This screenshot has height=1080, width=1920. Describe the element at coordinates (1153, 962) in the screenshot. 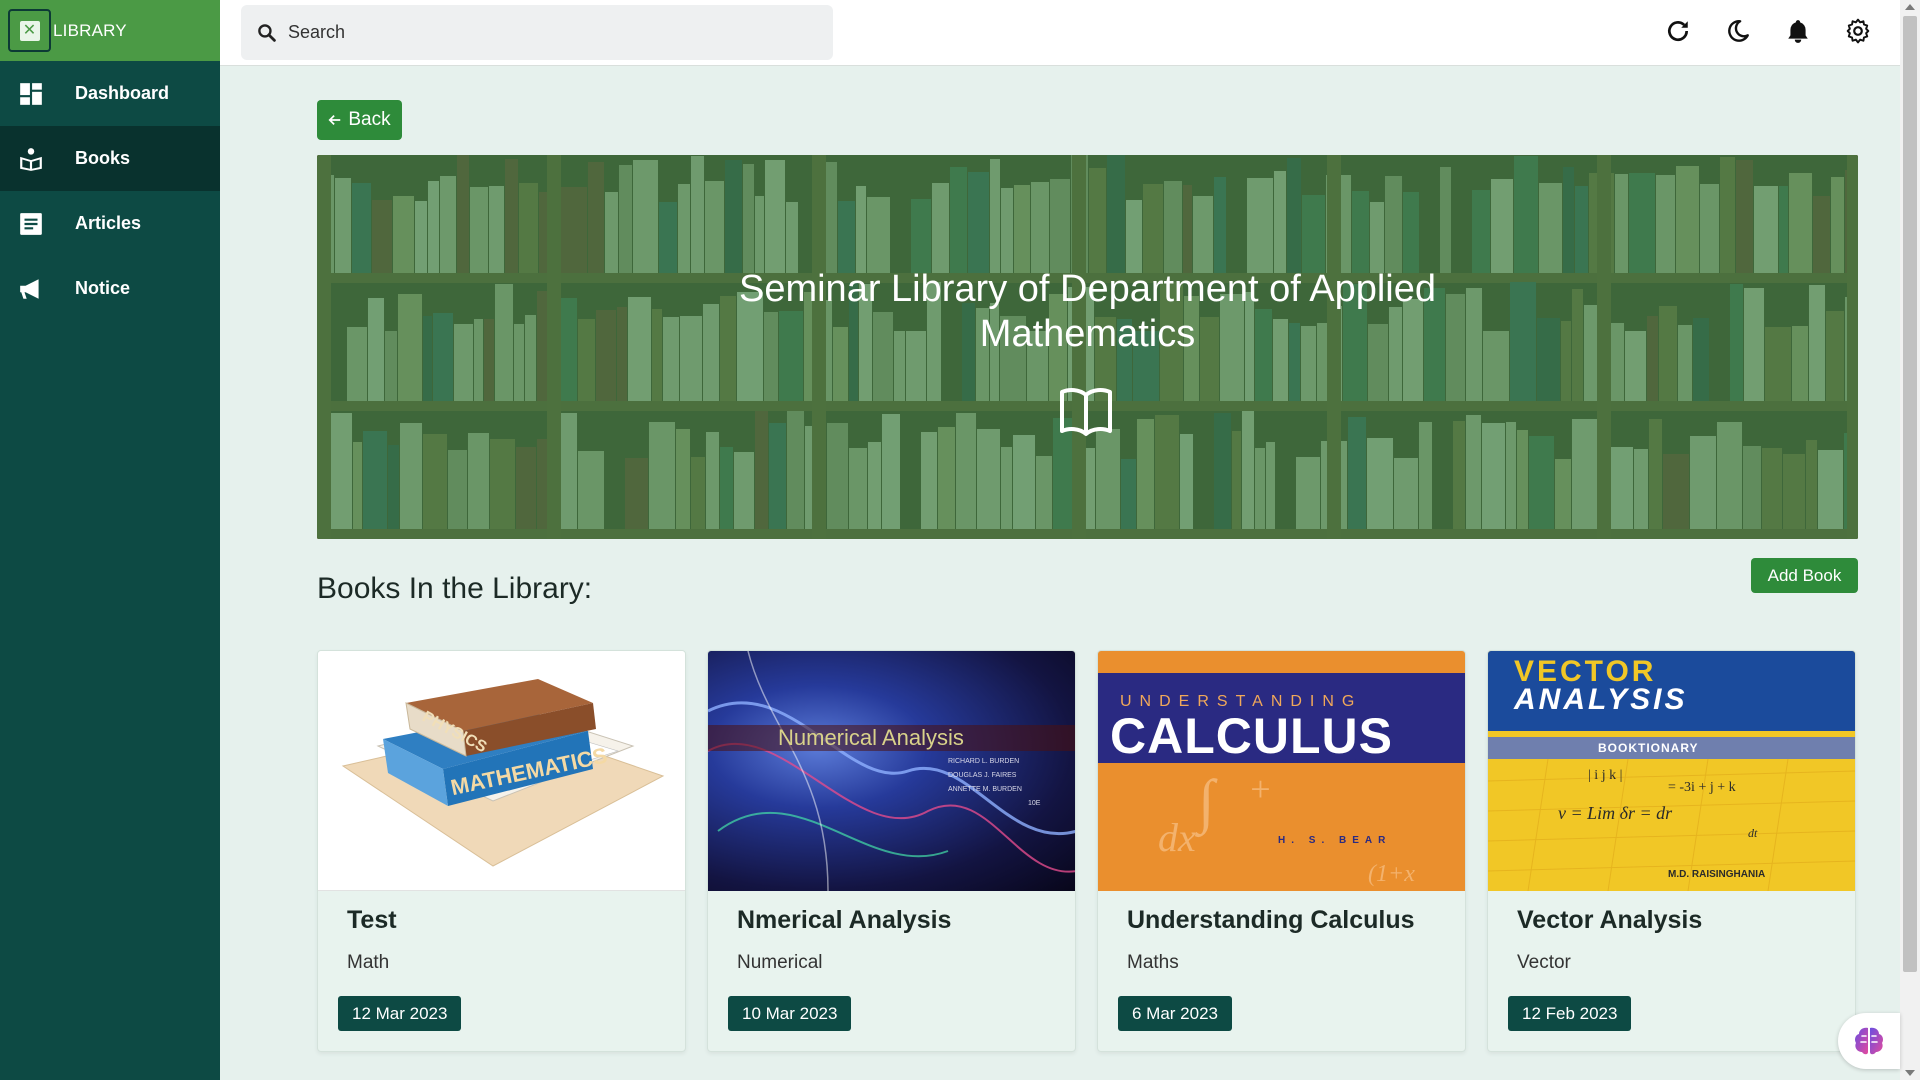

I see `book-subject: Maths` at that location.